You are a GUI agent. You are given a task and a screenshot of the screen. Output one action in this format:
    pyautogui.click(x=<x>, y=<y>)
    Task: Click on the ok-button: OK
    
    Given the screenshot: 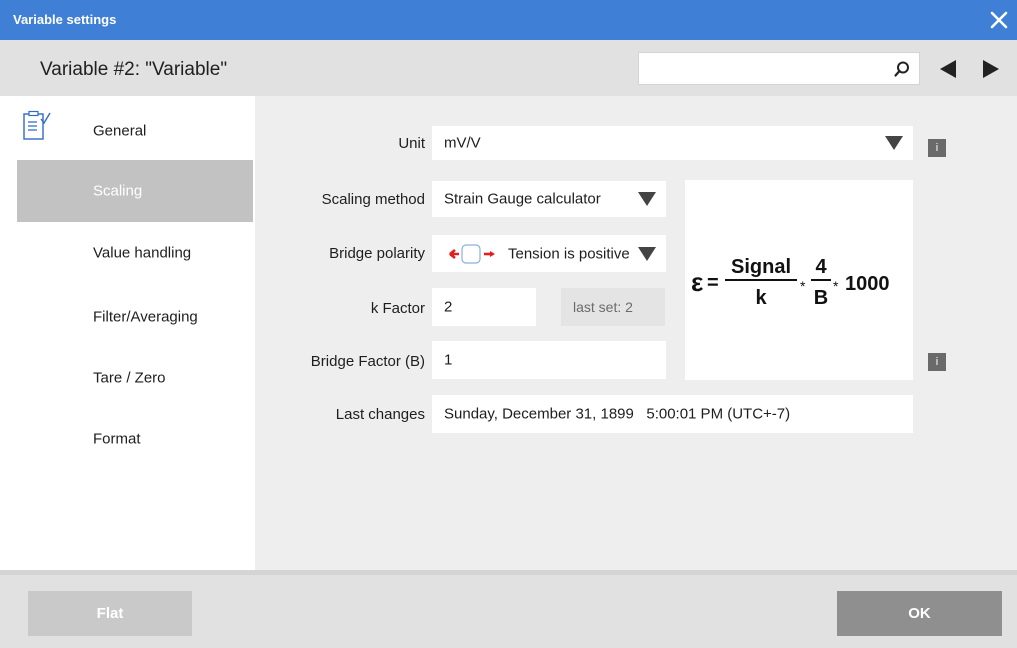 What is the action you would take?
    pyautogui.click(x=919, y=613)
    